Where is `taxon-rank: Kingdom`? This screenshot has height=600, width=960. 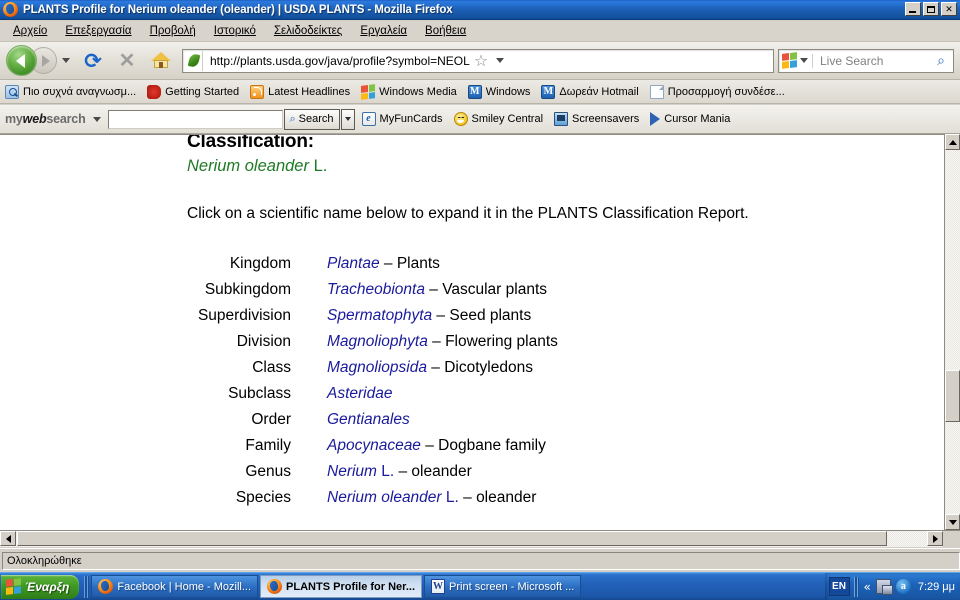
taxon-rank: Kingdom is located at coordinates (260, 263).